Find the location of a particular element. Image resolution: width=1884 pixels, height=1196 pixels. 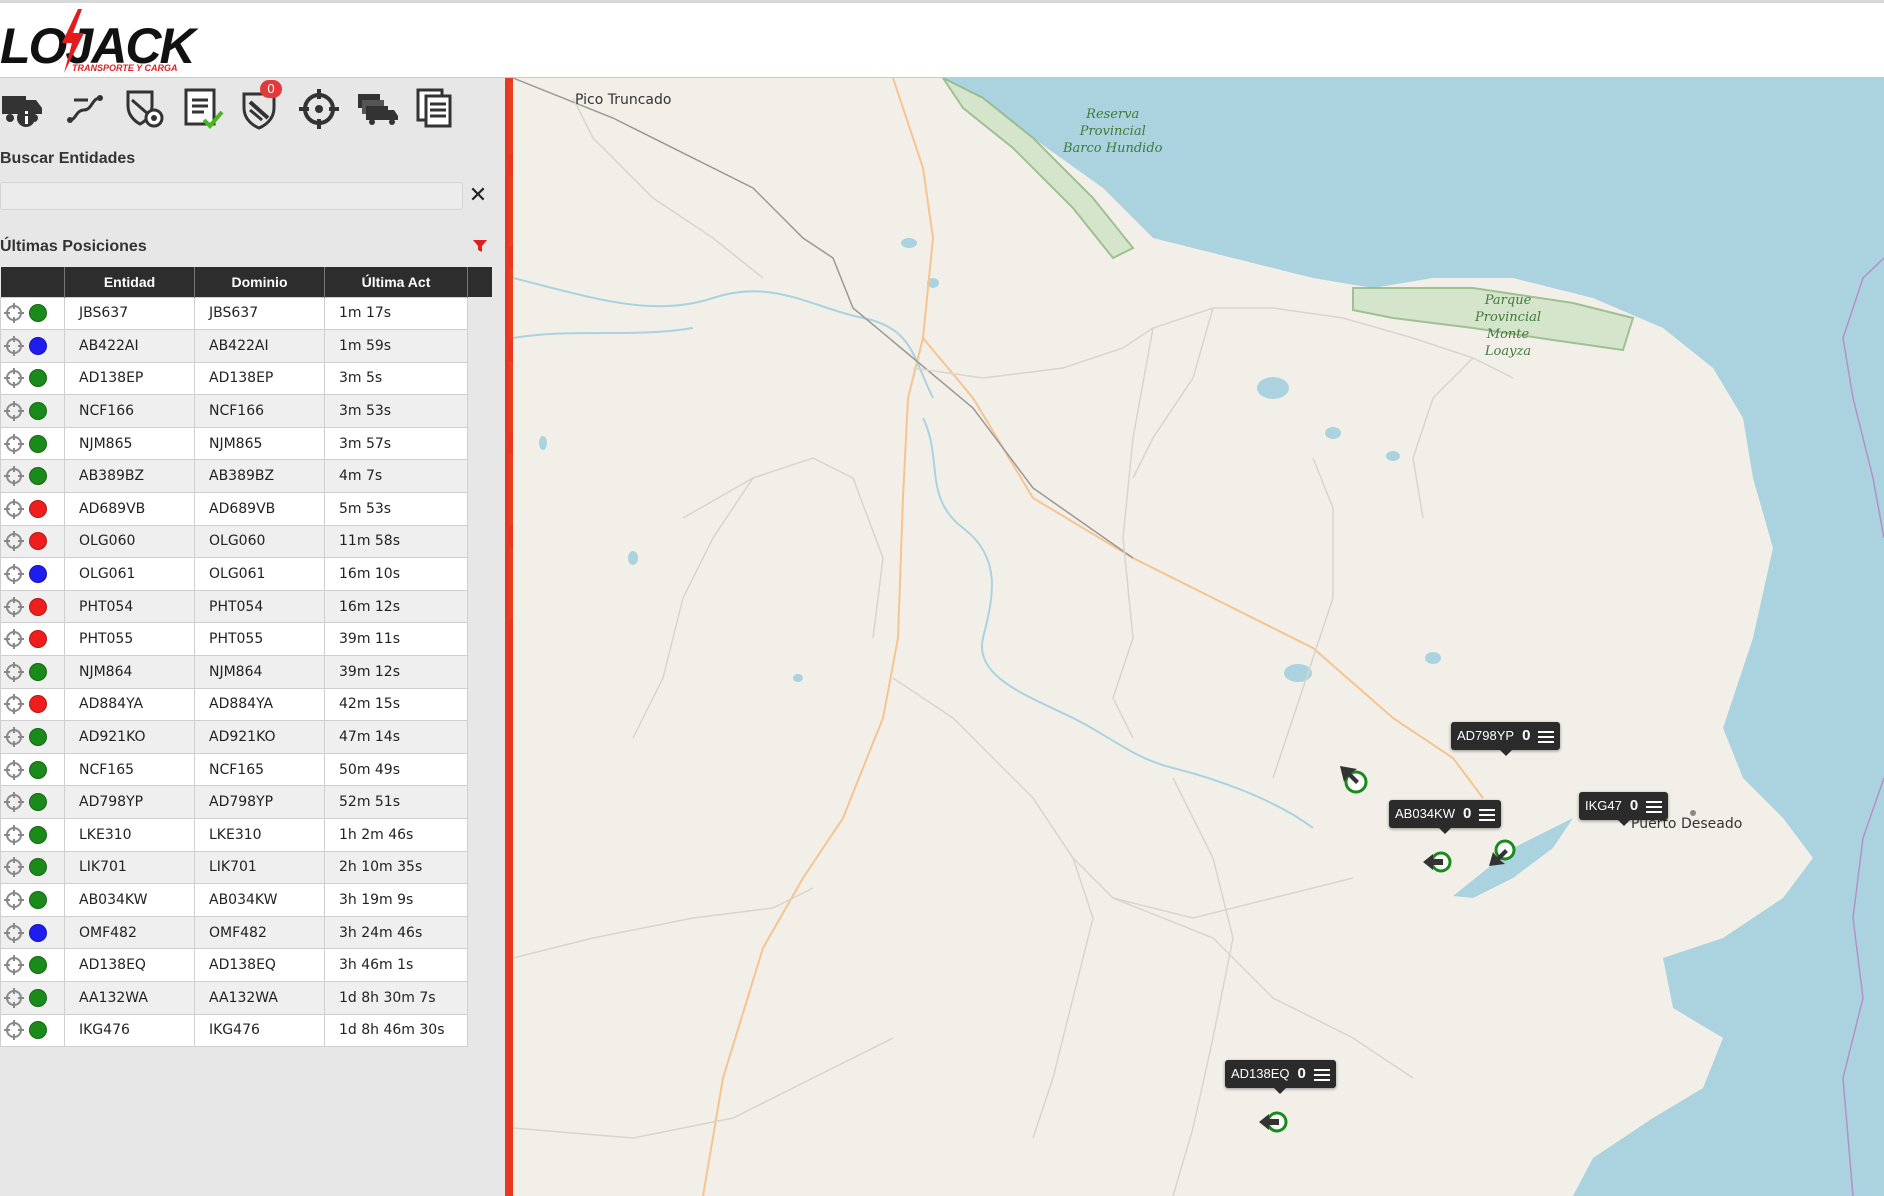

table-row: LIK701 LIK701 2h 10m 35s is located at coordinates (246, 867).